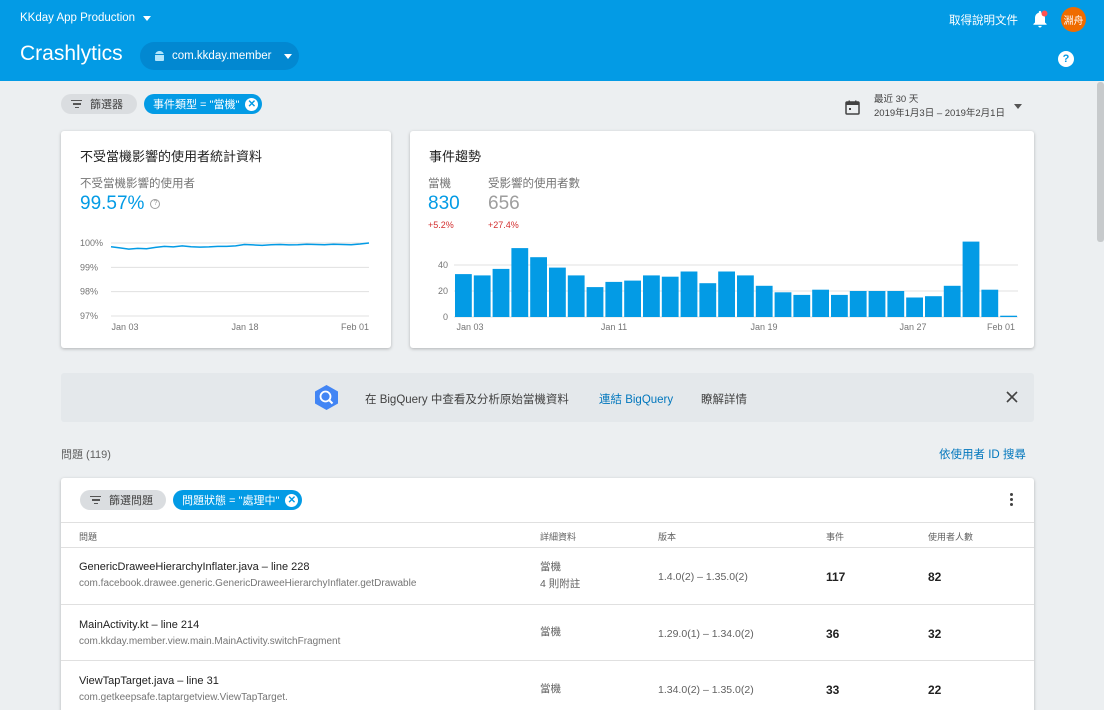 This screenshot has height=710, width=1104. I want to click on notifications-bell-icon, so click(1040, 19).